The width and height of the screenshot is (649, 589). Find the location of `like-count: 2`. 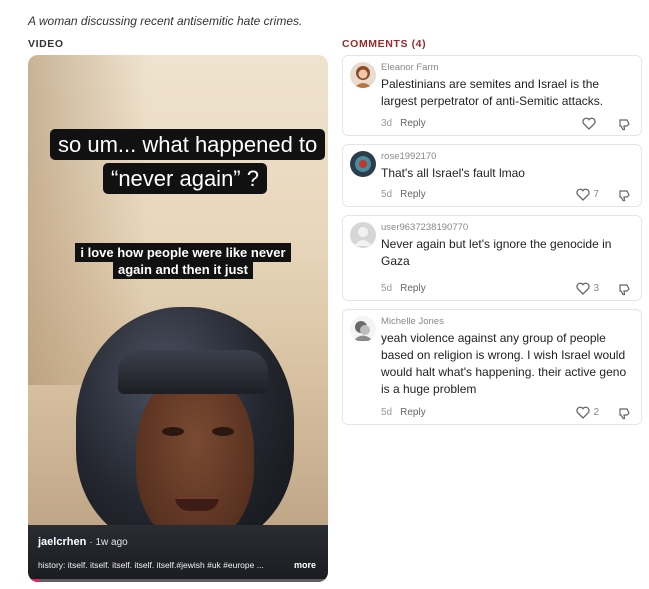

like-count: 2 is located at coordinates (596, 412).